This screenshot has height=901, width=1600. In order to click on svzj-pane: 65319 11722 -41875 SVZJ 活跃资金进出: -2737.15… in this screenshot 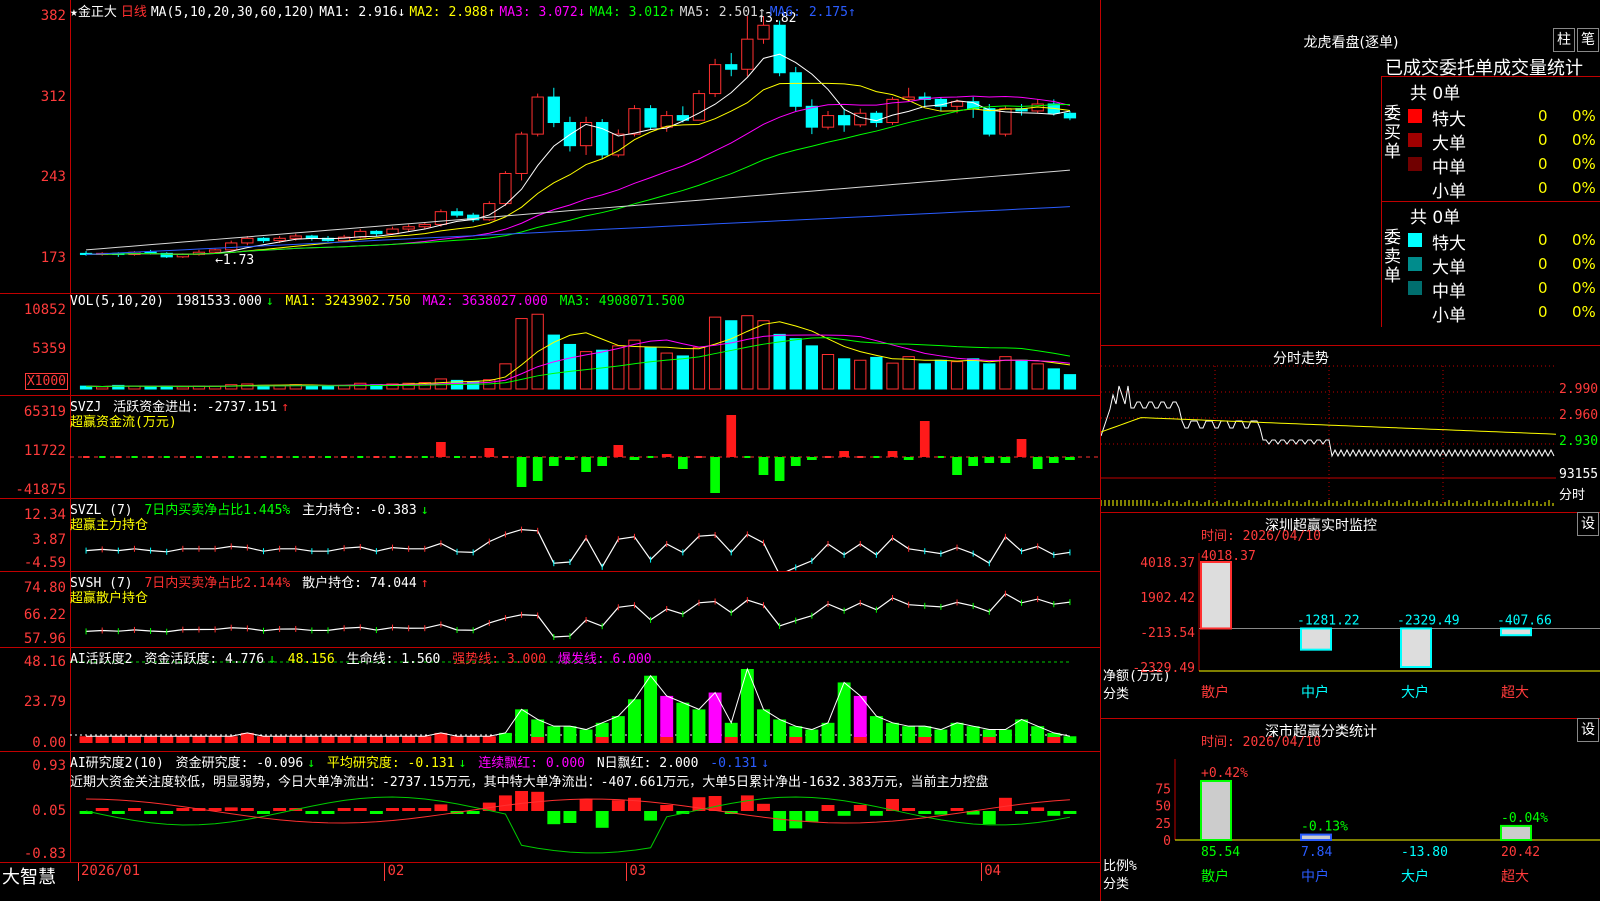, I will do `click(550, 447)`.